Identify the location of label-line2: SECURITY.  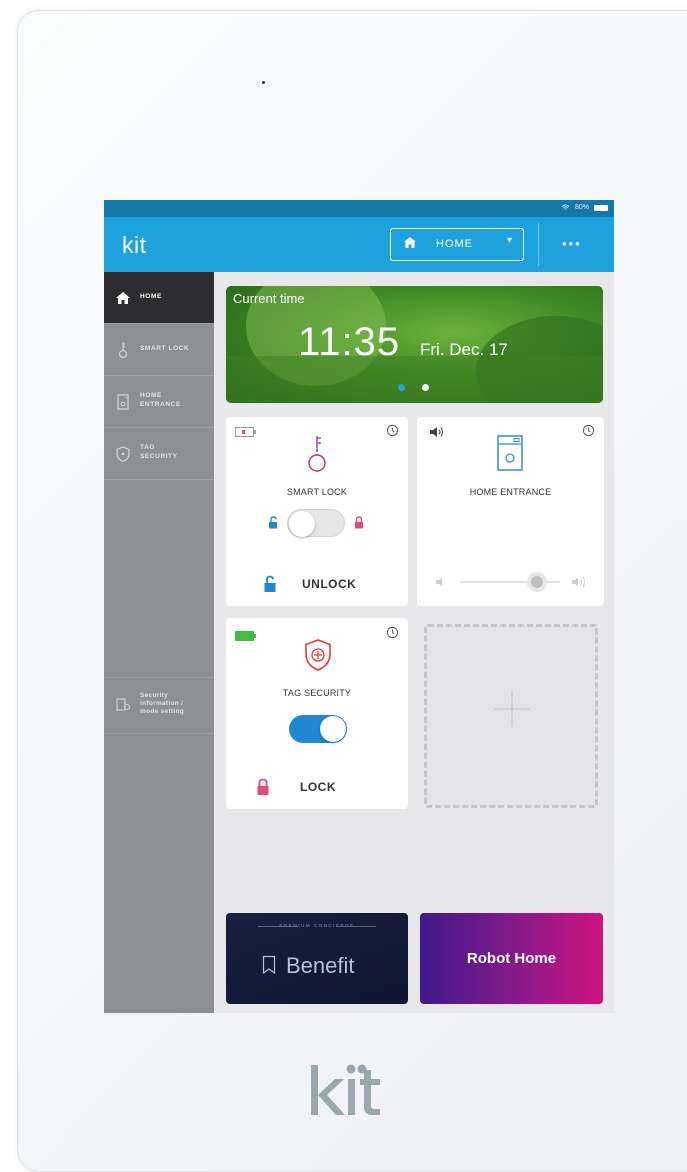
(159, 456).